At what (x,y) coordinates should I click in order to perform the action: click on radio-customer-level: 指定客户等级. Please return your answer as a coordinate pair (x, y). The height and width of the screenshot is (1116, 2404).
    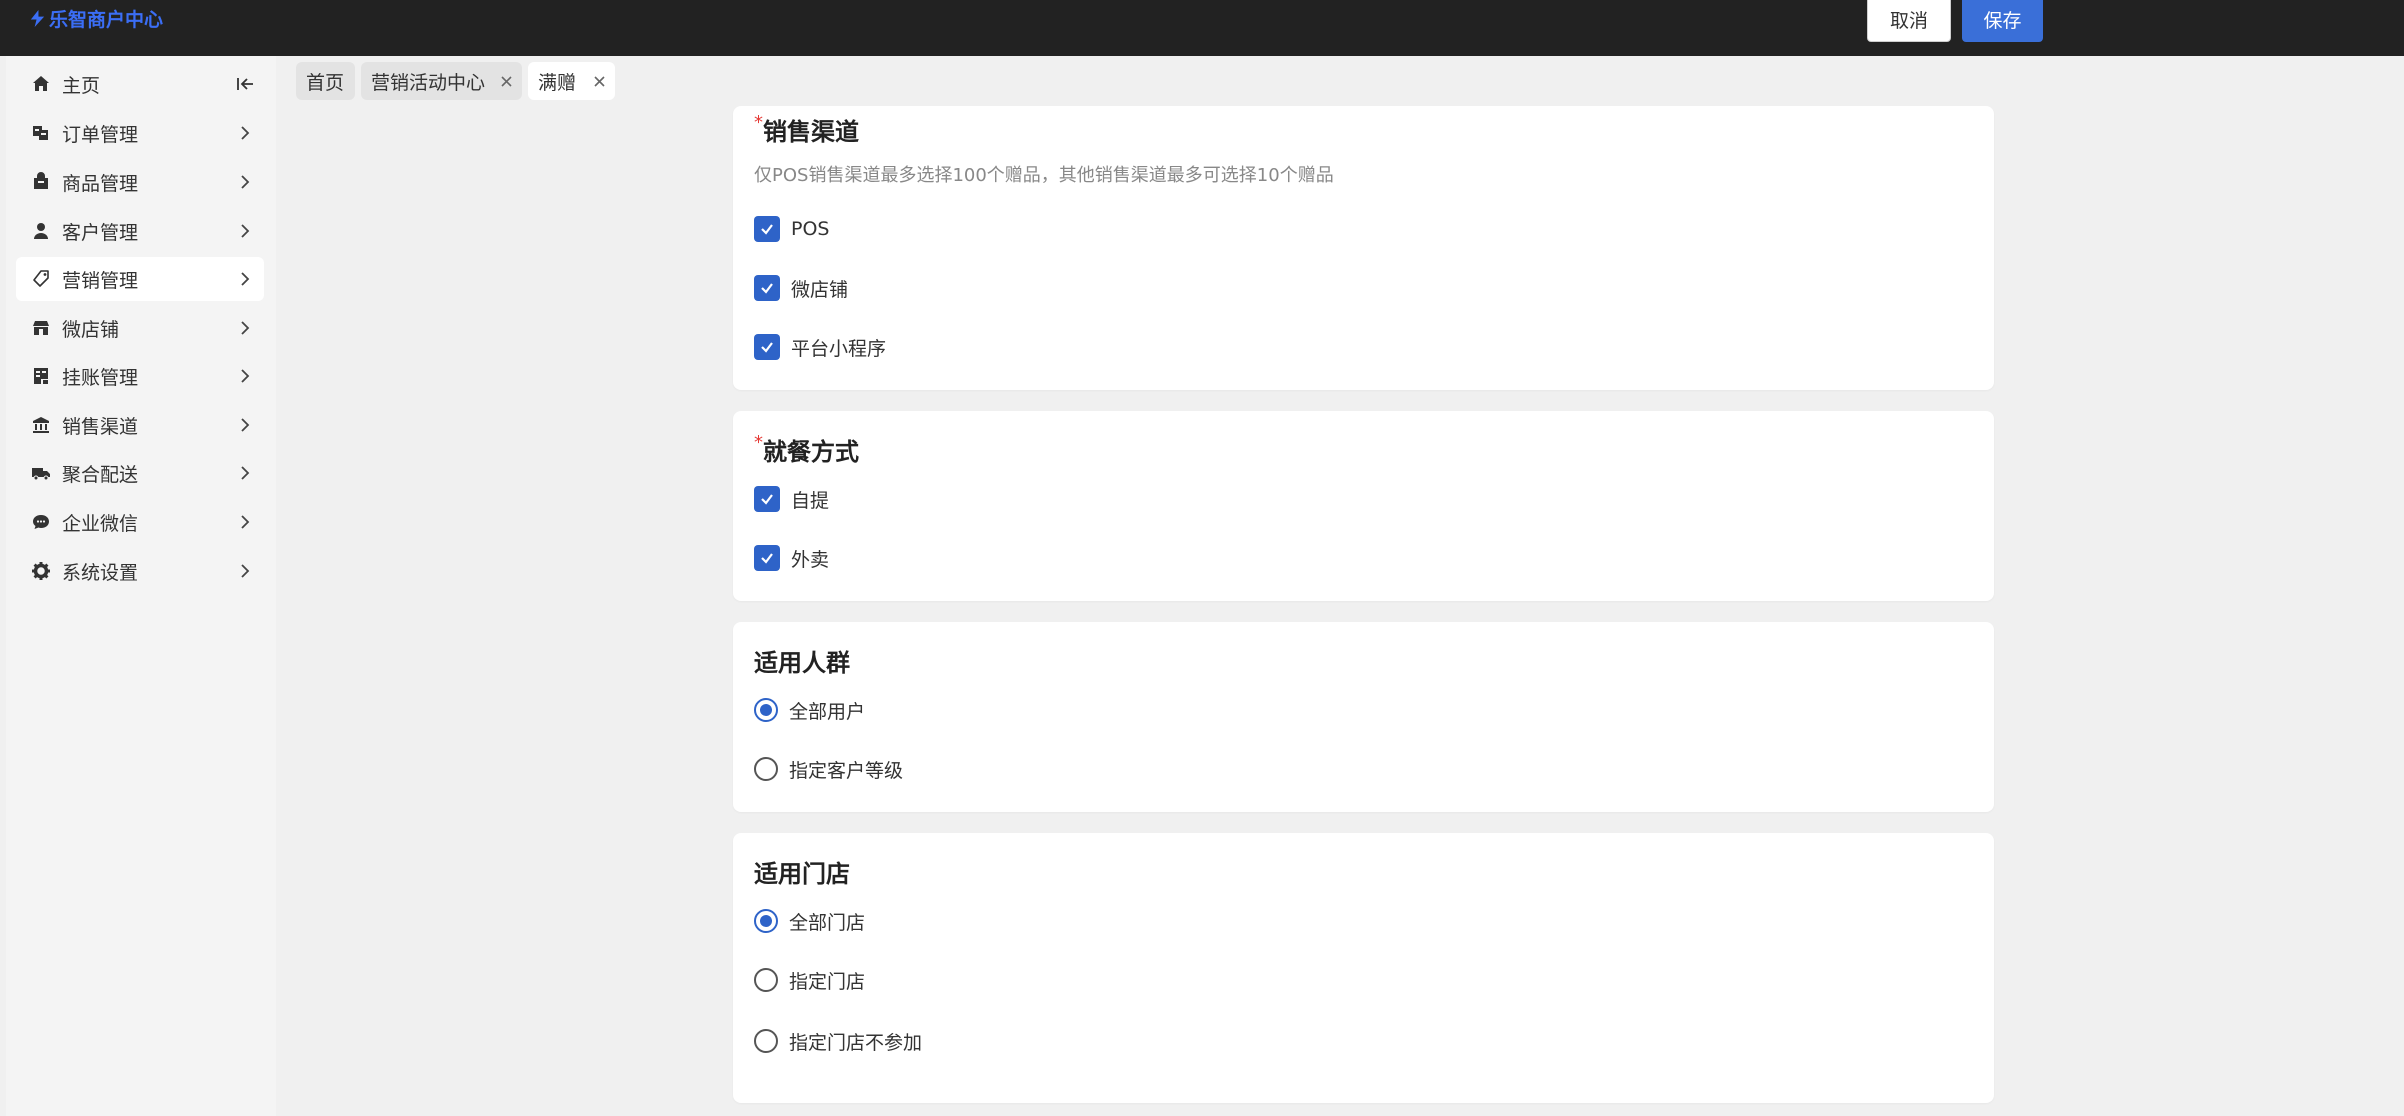
    Looking at the image, I should click on (828, 769).